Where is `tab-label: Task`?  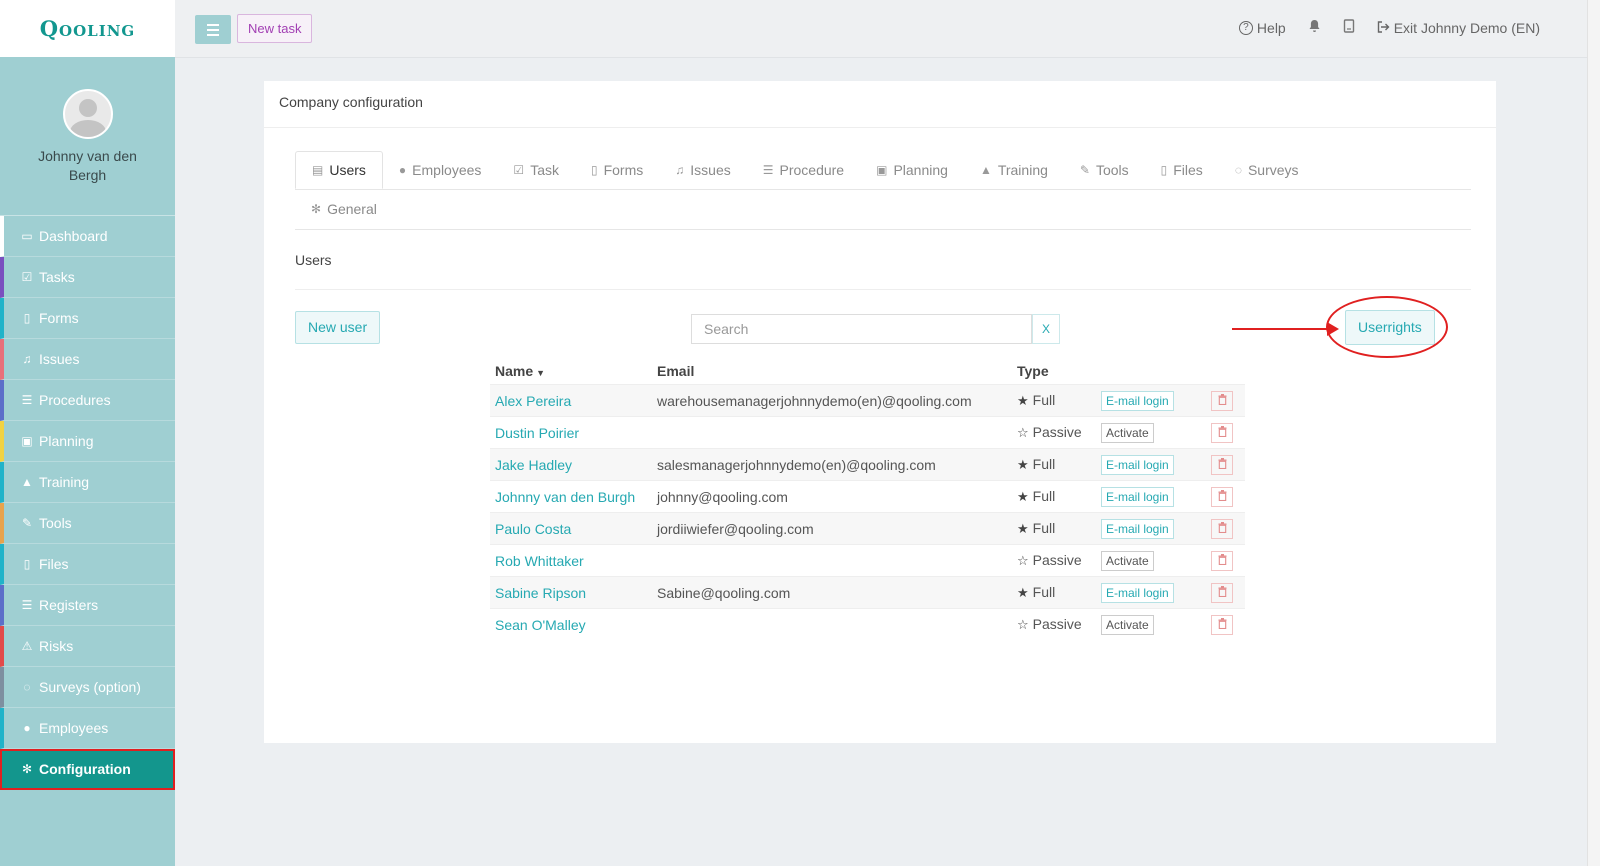 tab-label: Task is located at coordinates (544, 170).